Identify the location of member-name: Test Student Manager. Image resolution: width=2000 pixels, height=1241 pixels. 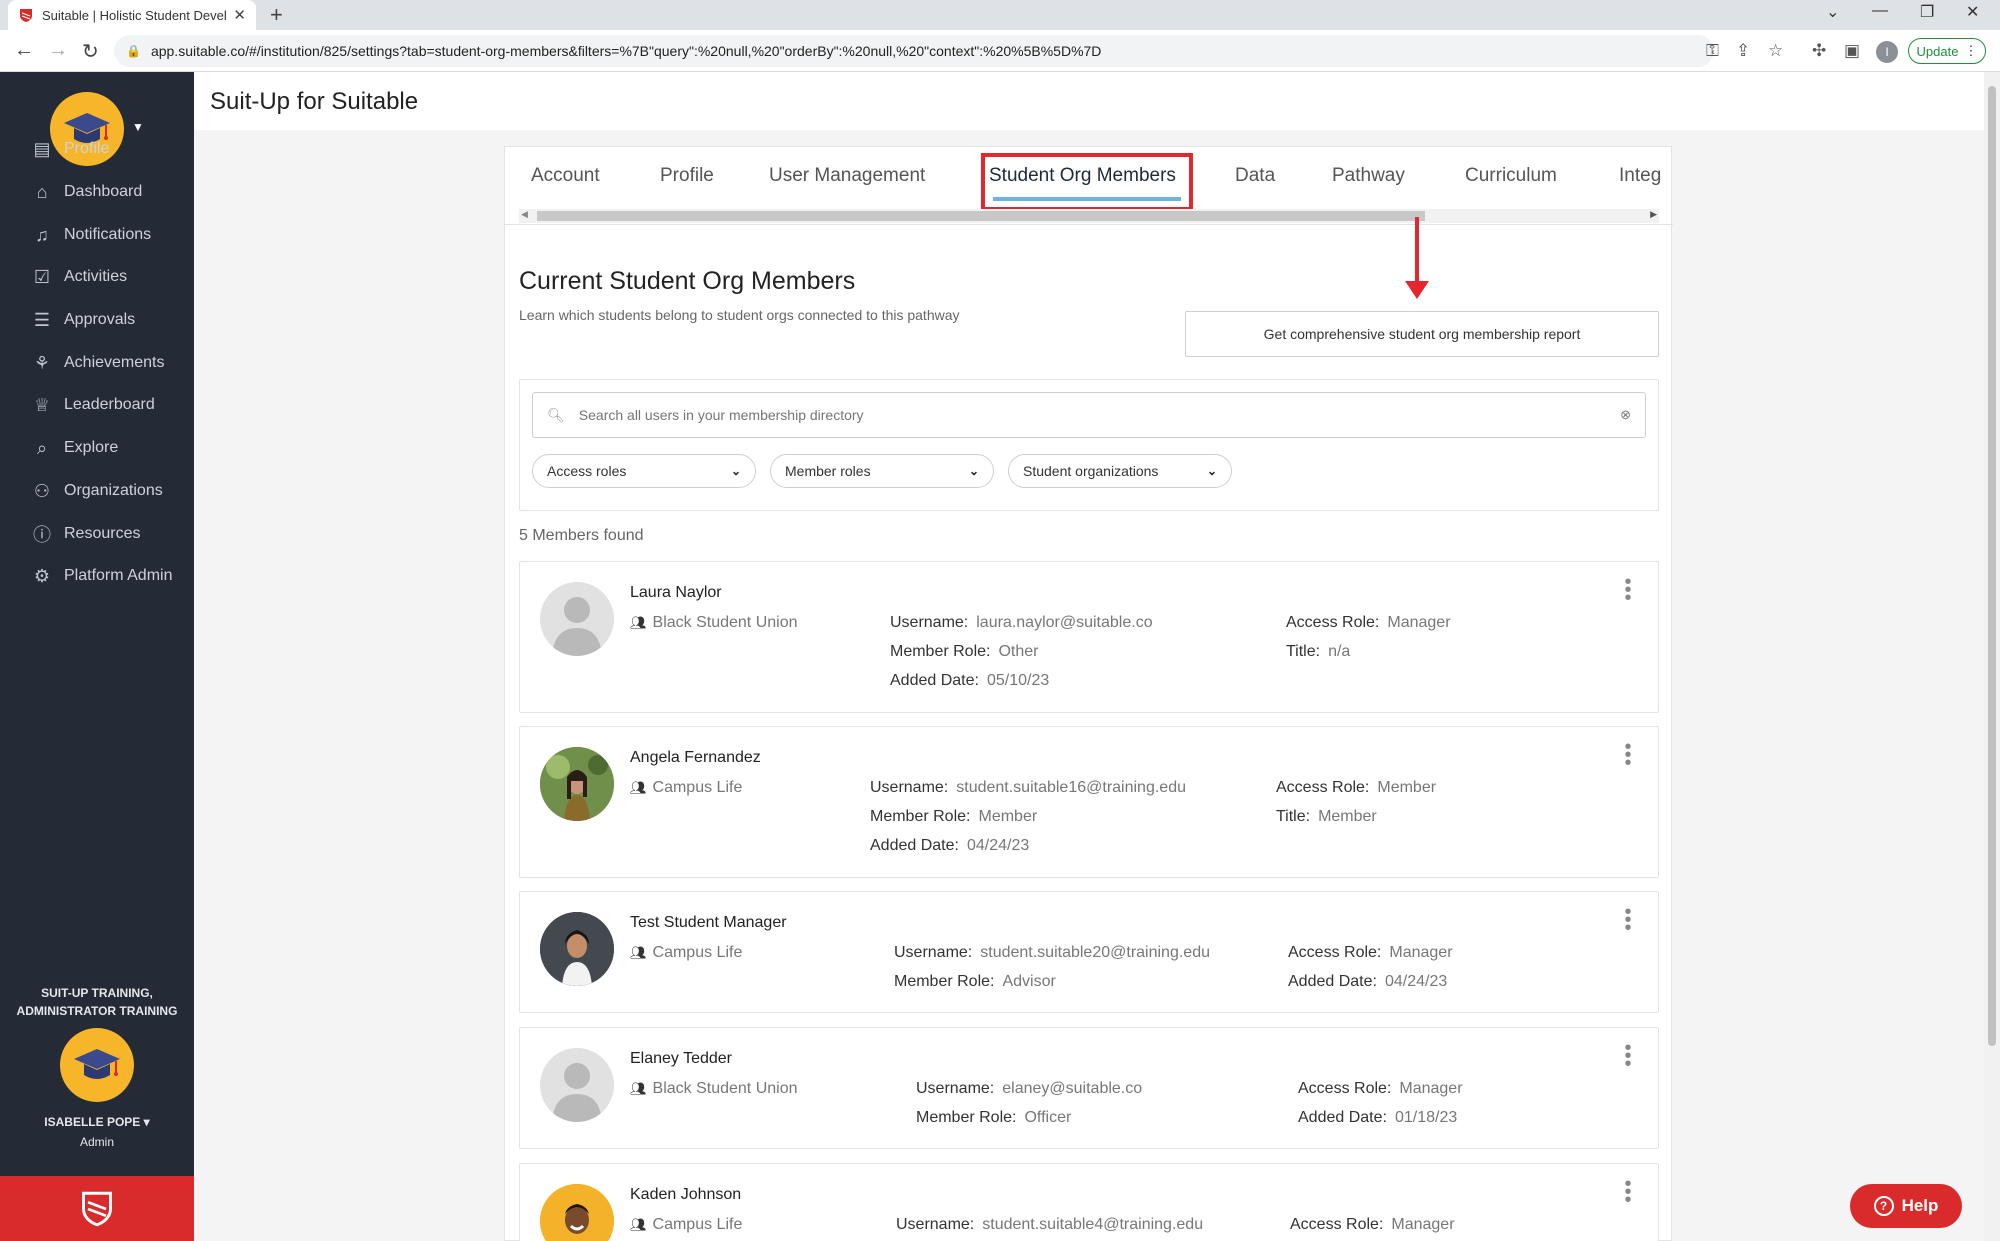
(708, 923).